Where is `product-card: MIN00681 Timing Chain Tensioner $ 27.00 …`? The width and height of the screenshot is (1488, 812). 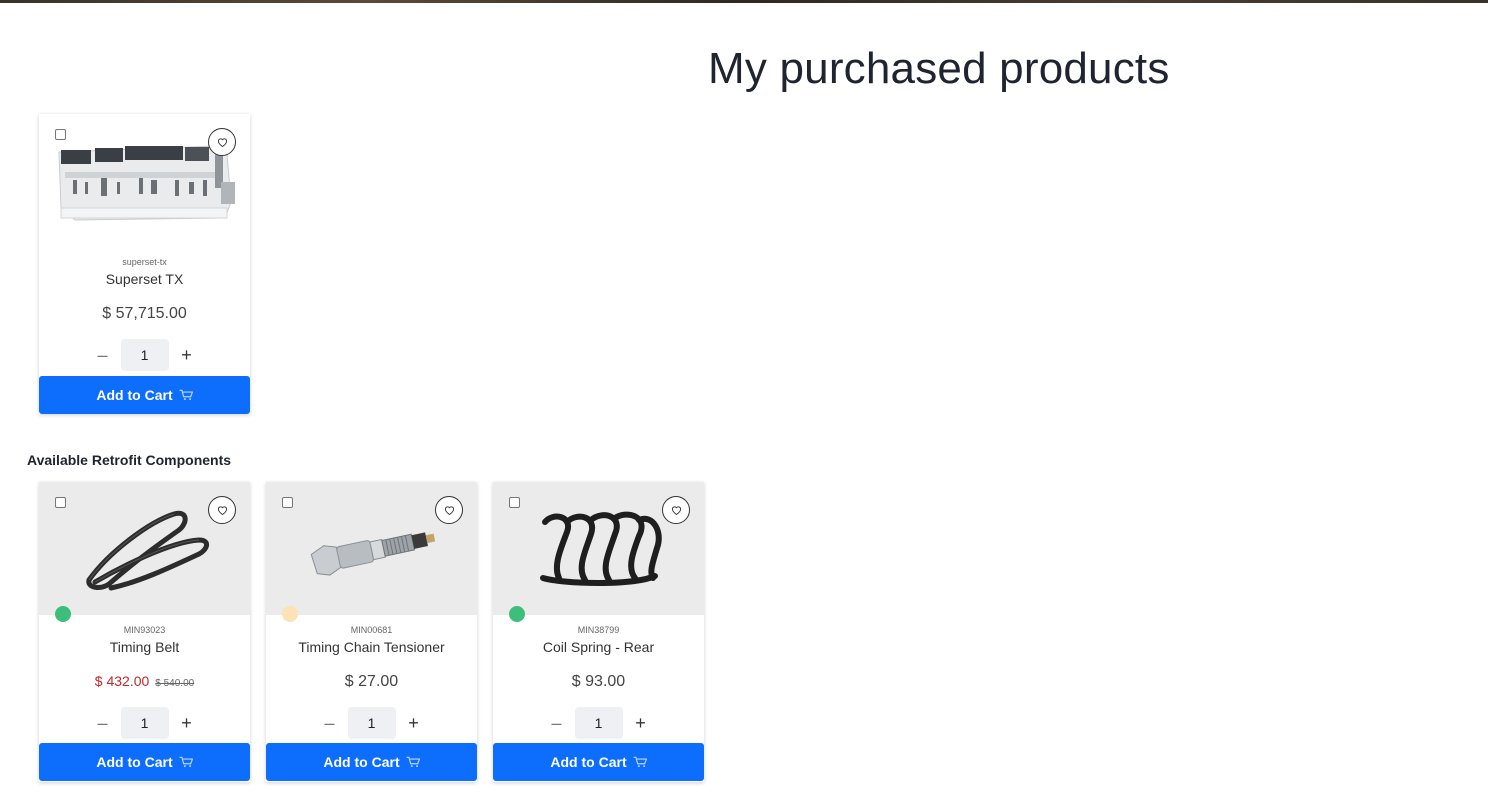 product-card: MIN00681 Timing Chain Tensioner $ 27.00 … is located at coordinates (371, 632).